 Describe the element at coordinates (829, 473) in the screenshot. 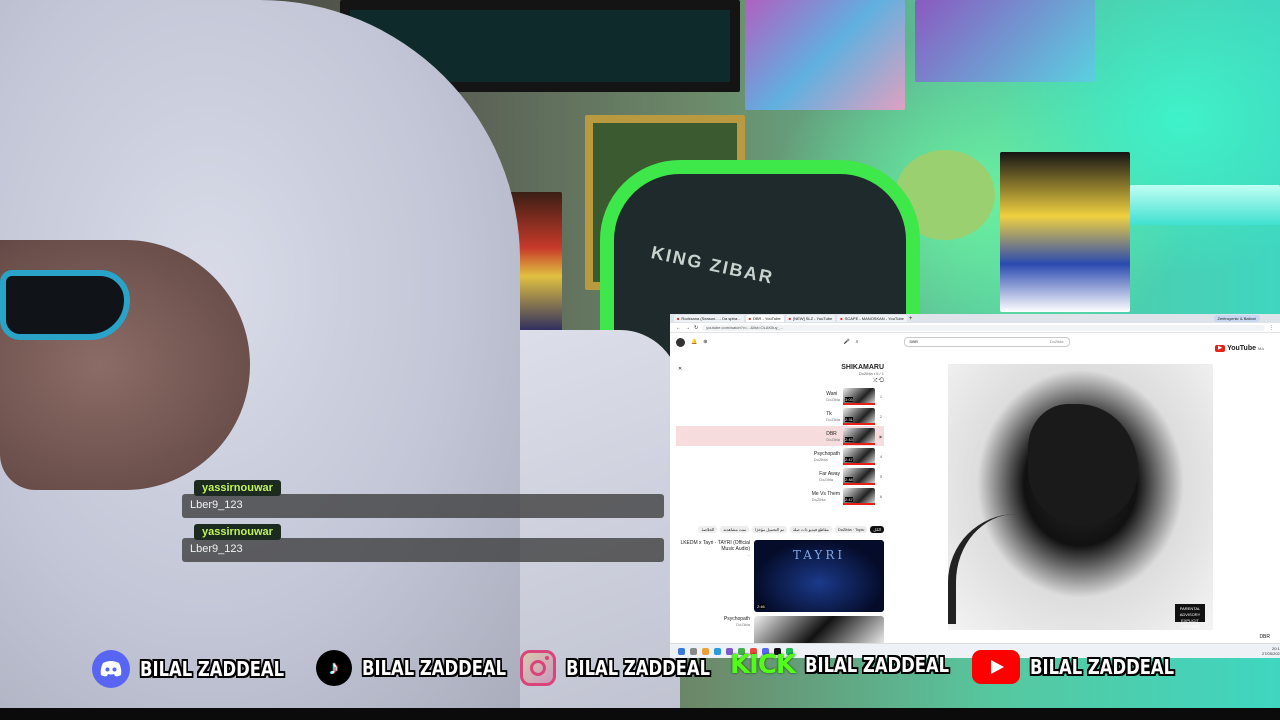

I see `track-title: Far Away` at that location.